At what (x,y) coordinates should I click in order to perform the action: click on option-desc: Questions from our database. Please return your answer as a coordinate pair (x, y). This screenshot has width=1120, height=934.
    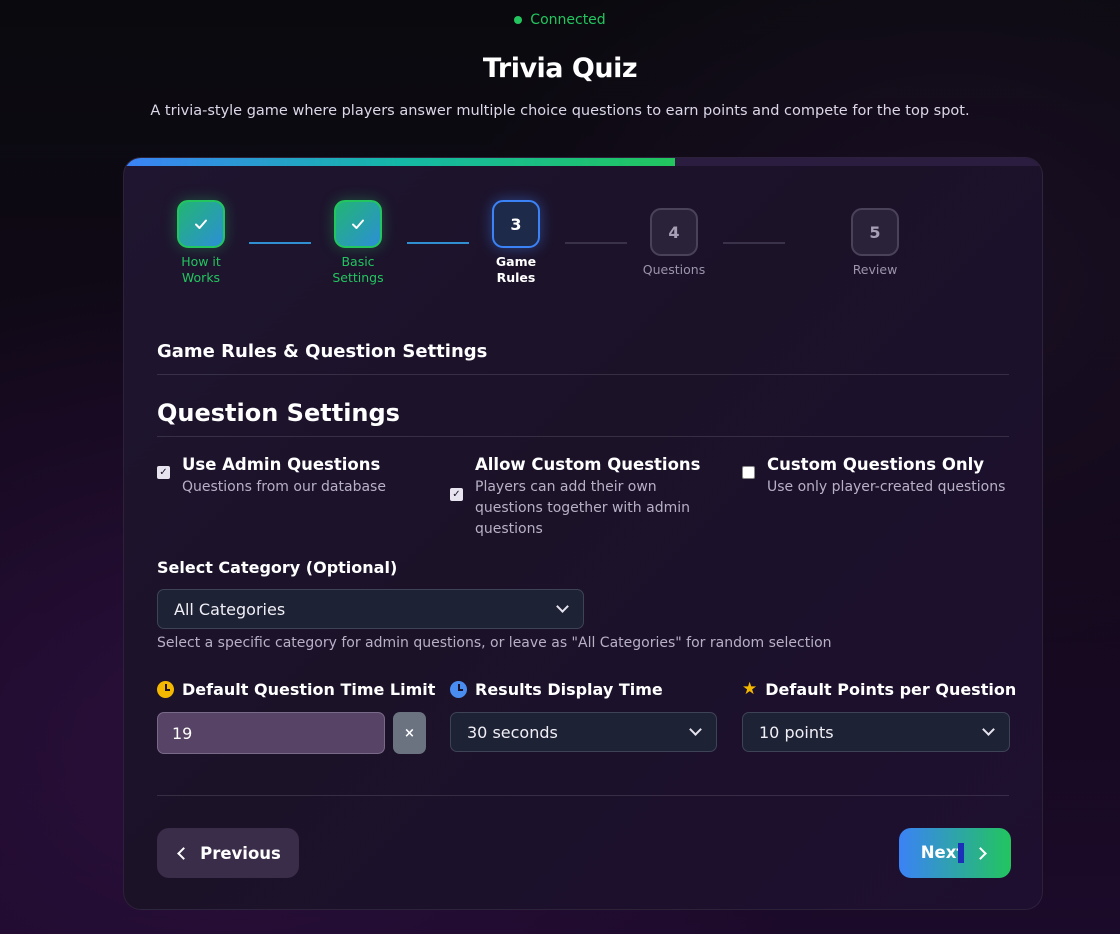
    Looking at the image, I should click on (284, 487).